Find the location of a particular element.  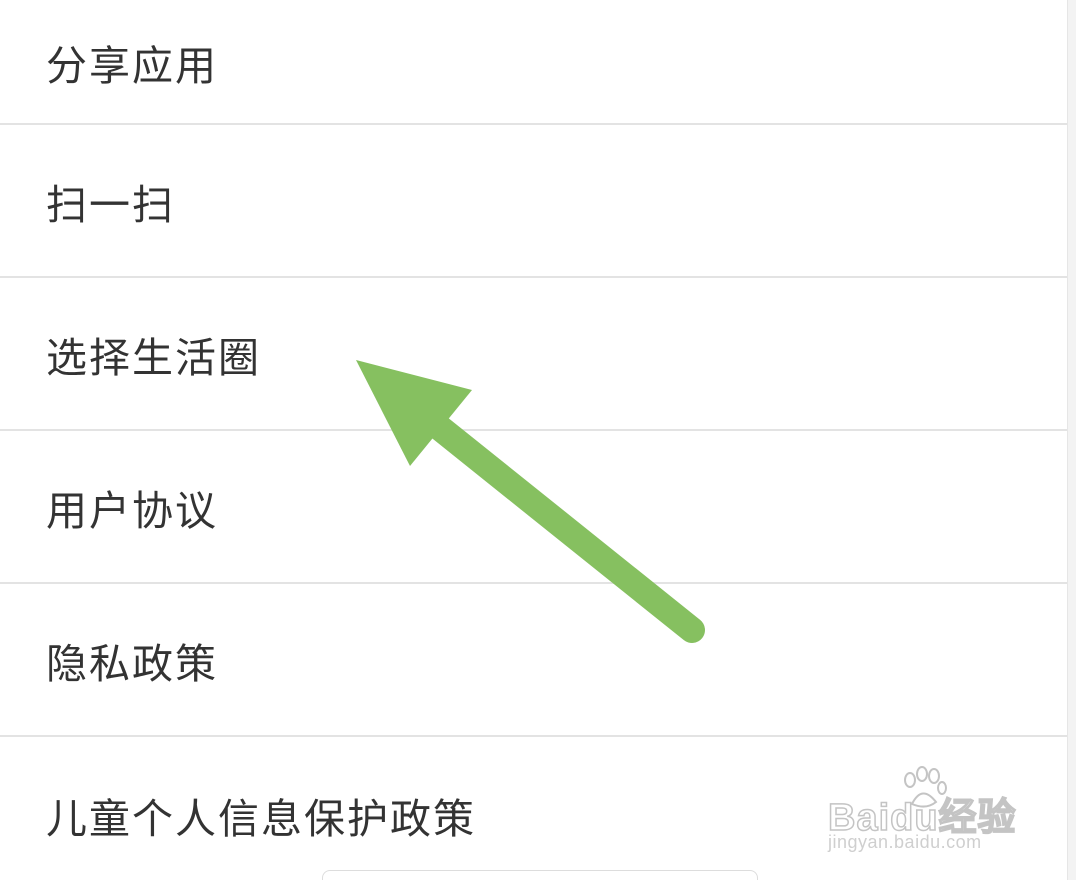

watermark-url: jingyan.baidu.com is located at coordinates (905, 842).